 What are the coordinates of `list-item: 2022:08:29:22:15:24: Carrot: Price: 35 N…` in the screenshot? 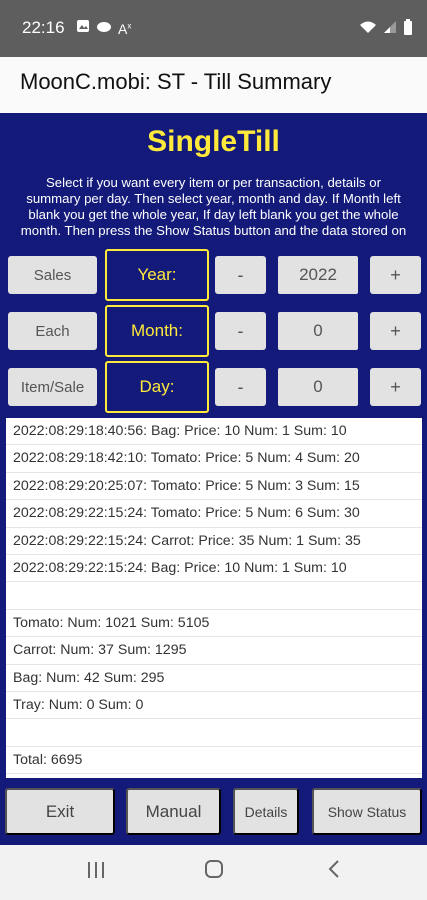 It's located at (214, 541).